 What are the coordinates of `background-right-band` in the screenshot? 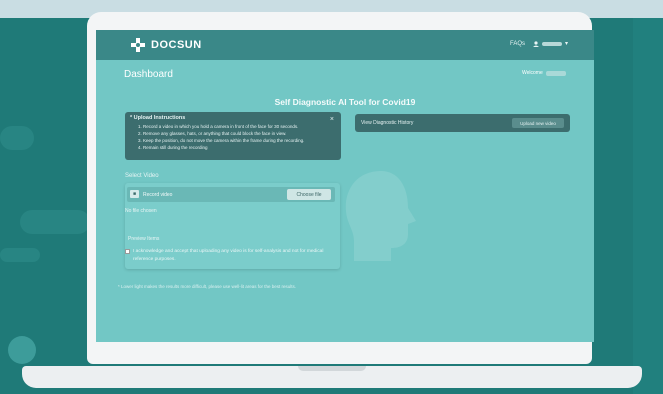 It's located at (648, 206).